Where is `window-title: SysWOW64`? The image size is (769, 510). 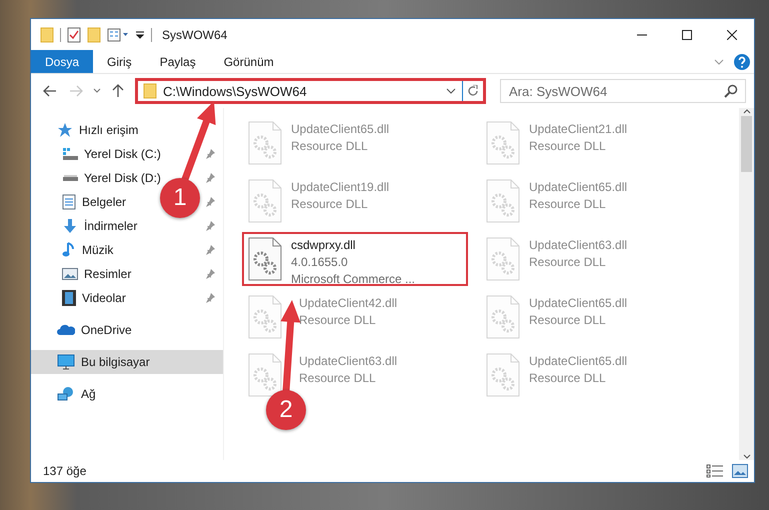 window-title: SysWOW64 is located at coordinates (195, 35).